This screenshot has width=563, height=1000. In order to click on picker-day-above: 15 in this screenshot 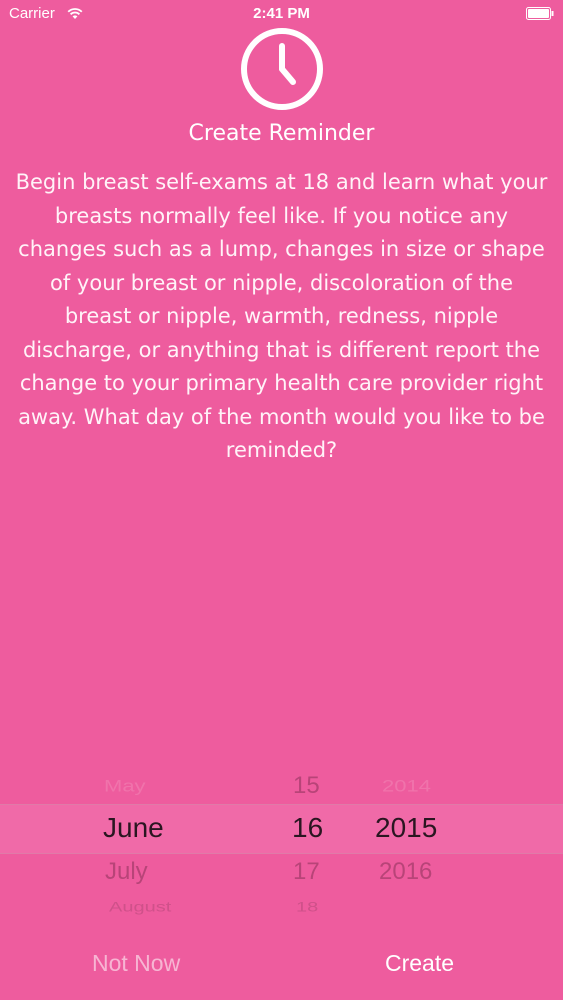, I will do `click(306, 786)`.